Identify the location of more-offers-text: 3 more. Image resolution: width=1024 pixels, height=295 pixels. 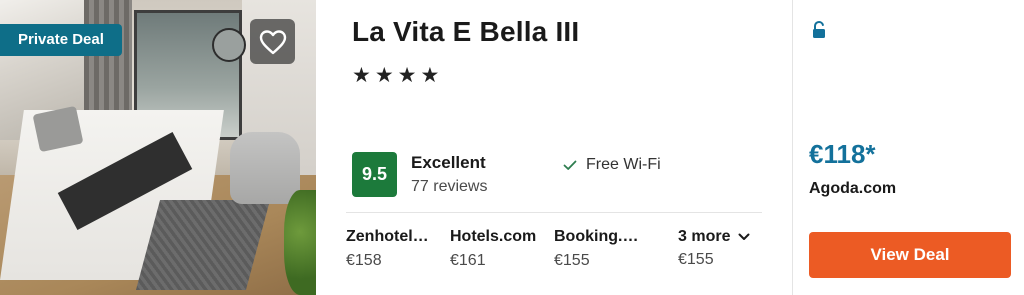
(704, 236).